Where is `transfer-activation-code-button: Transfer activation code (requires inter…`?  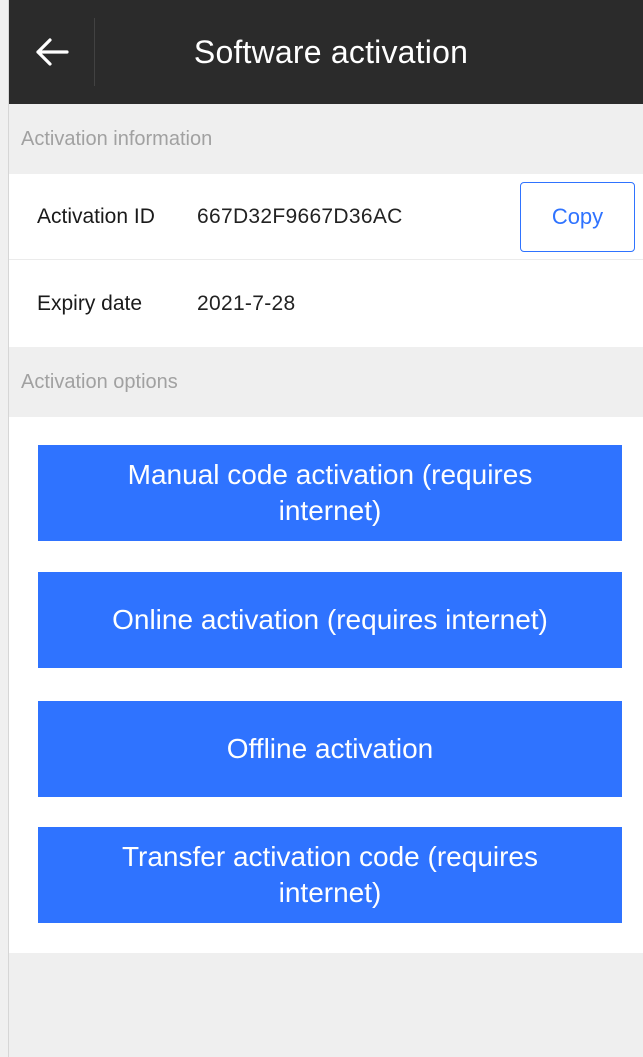
transfer-activation-code-button: Transfer activation code (requires inter… is located at coordinates (330, 875).